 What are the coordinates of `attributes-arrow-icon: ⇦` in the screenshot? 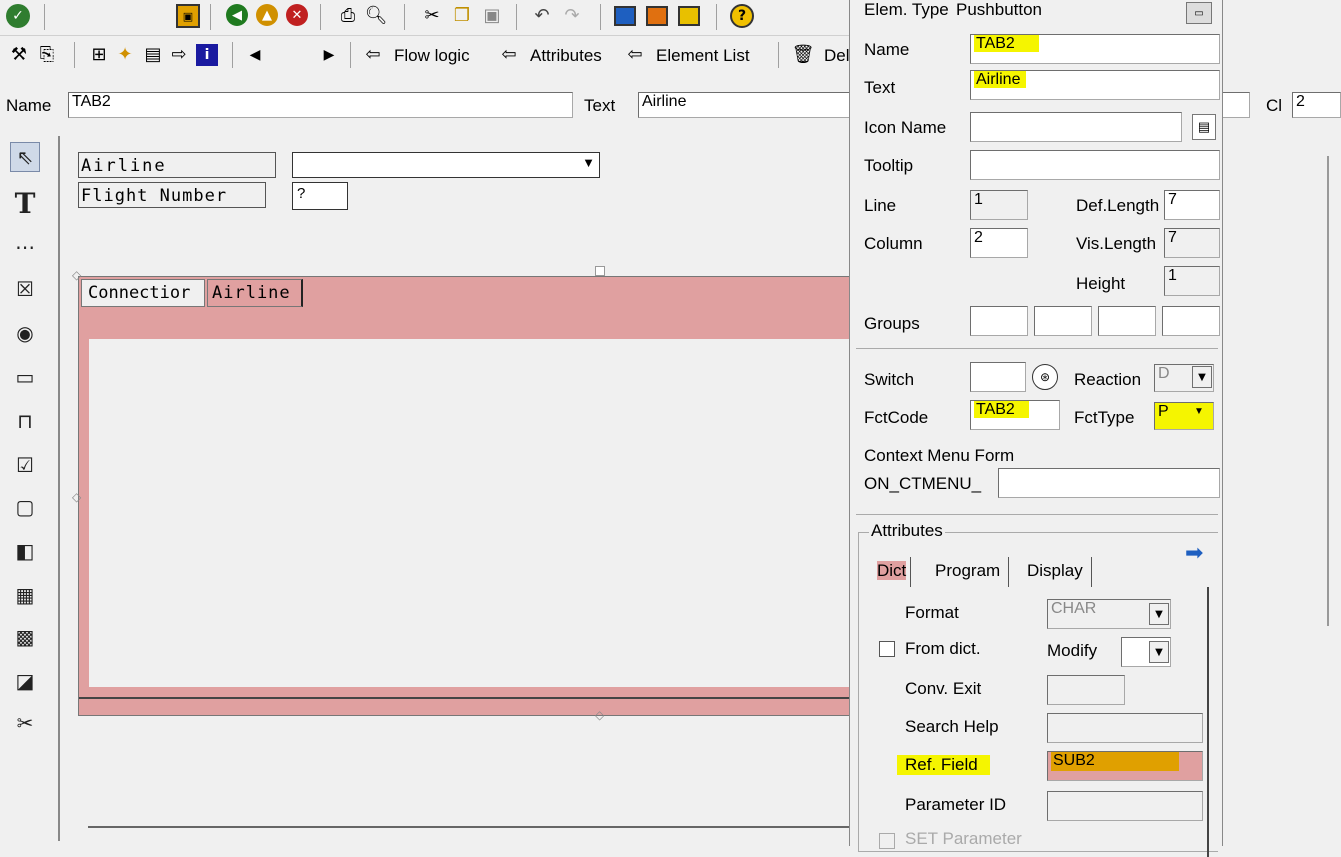 It's located at (509, 55).